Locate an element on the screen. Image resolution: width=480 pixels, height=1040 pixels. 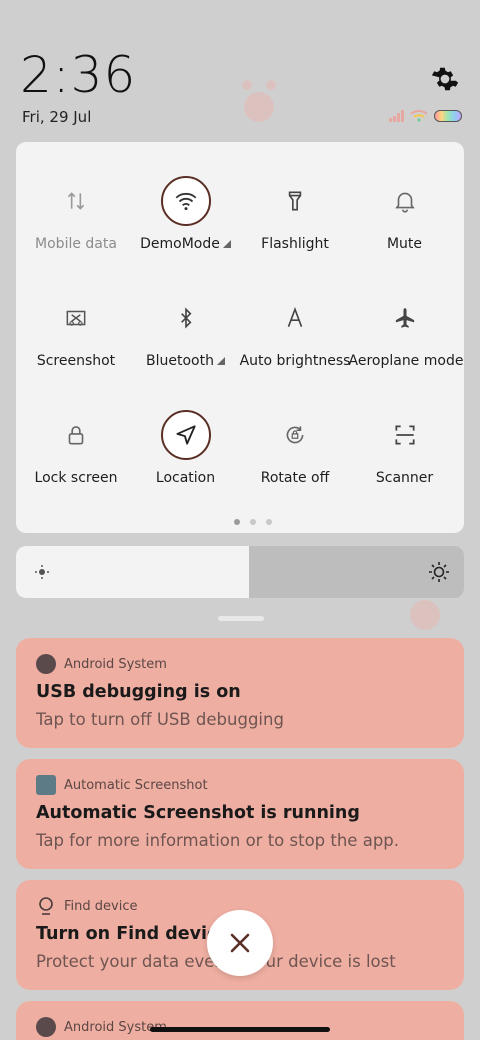
tile-rotate-off: Rotate off is located at coordinates (295, 448).